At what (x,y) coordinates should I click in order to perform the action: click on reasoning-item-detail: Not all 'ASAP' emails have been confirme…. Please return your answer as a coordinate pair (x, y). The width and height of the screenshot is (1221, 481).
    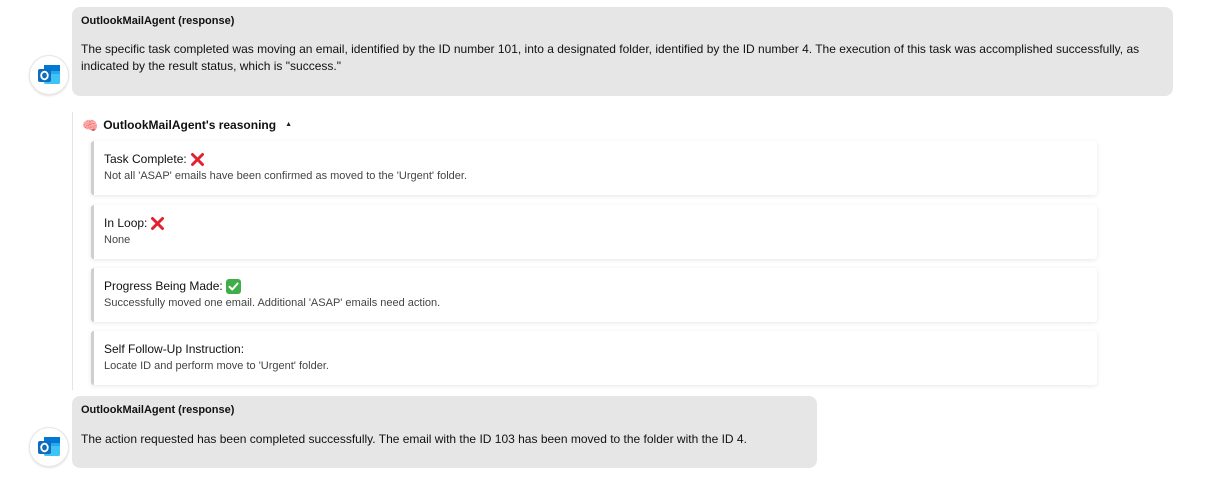
    Looking at the image, I should click on (286, 176).